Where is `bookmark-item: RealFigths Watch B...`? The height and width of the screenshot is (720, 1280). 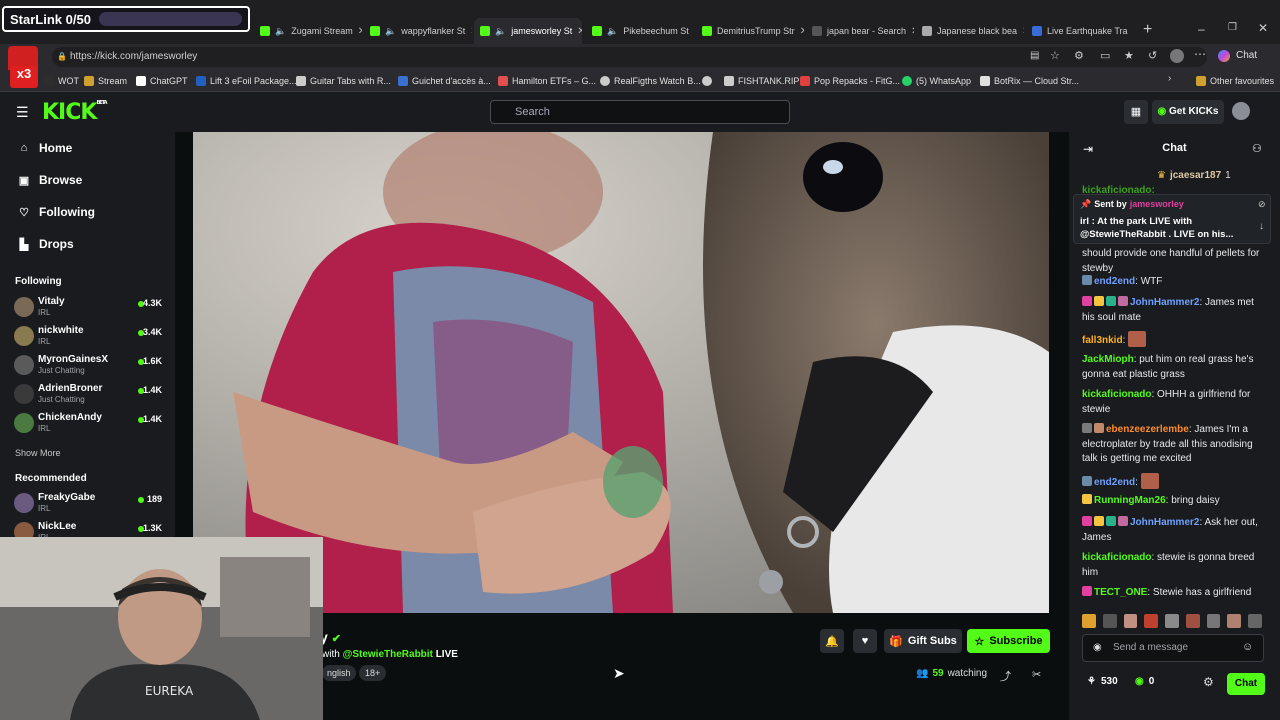
bookmark-item: RealFigths Watch B... is located at coordinates (650, 81).